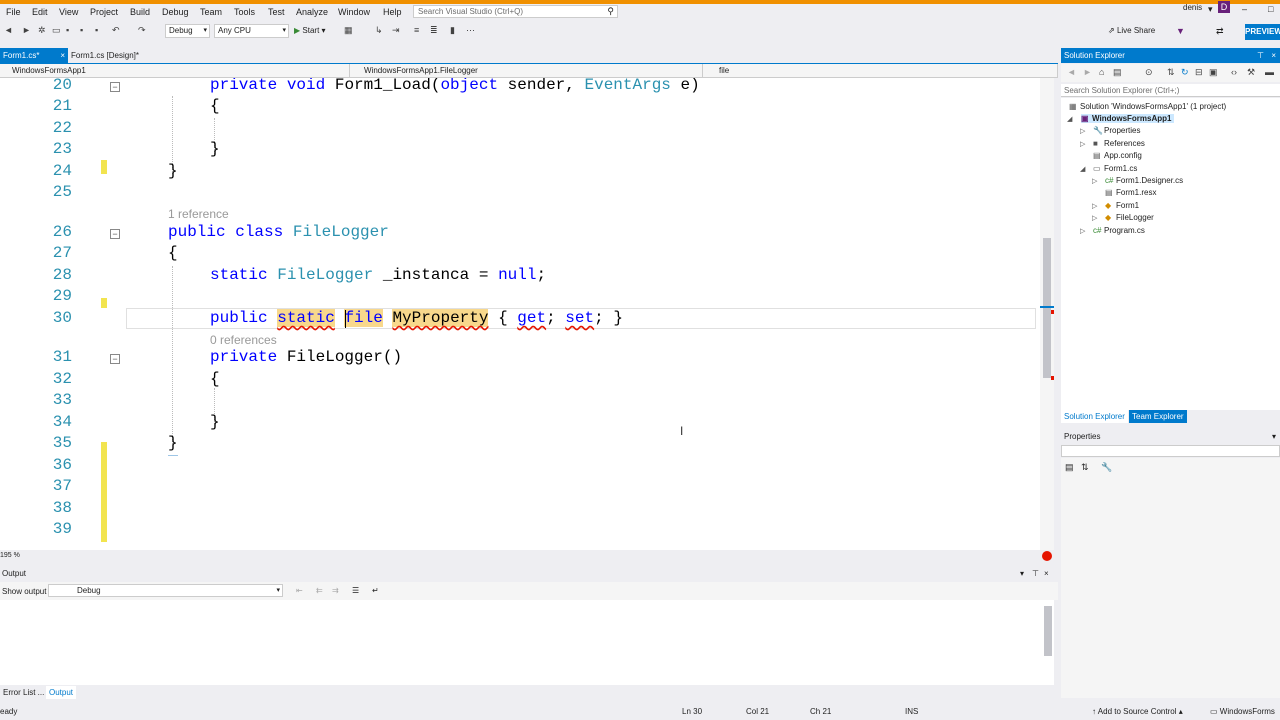 The height and width of the screenshot is (720, 1280). What do you see at coordinates (1262, 32) in the screenshot?
I see `preview-badge: PREVIEW` at bounding box center [1262, 32].